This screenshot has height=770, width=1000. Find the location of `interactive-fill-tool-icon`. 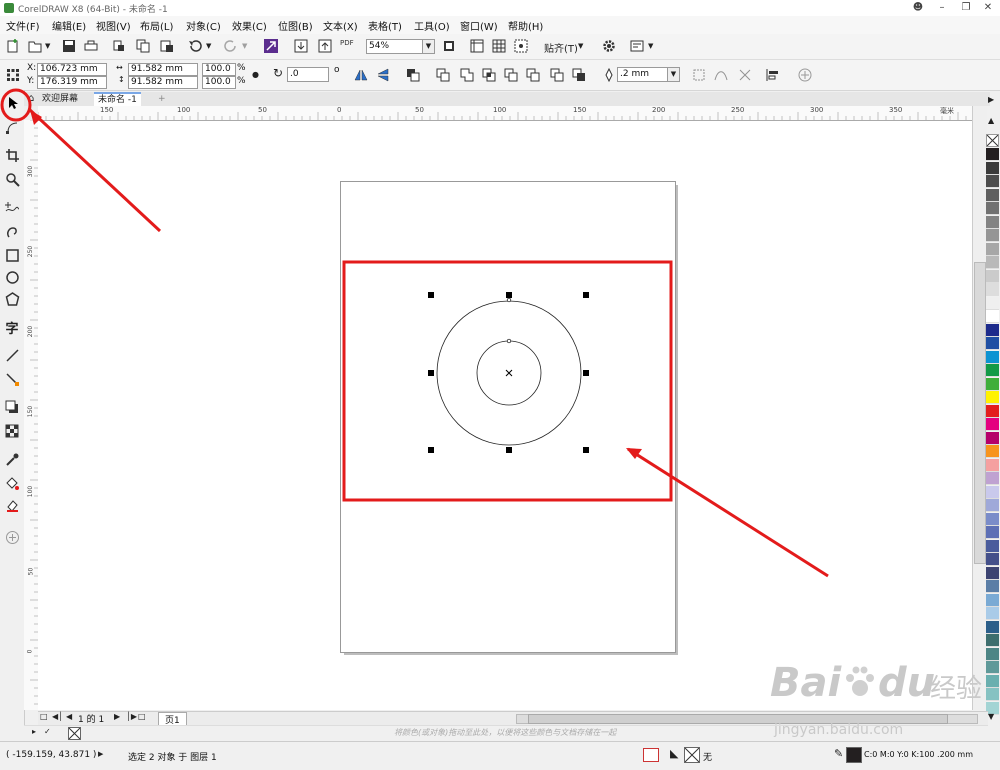

interactive-fill-tool-icon is located at coordinates (12, 483).